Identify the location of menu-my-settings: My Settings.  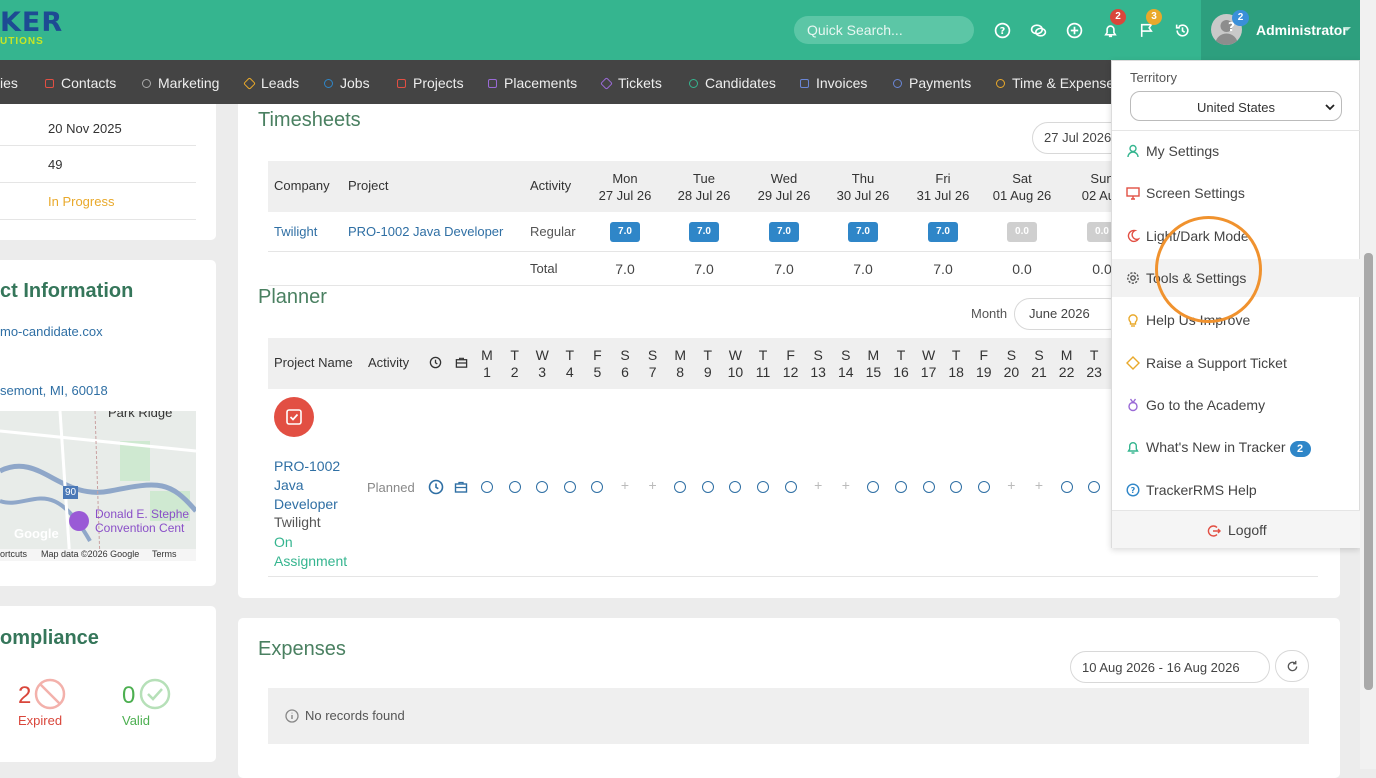
(1236, 151).